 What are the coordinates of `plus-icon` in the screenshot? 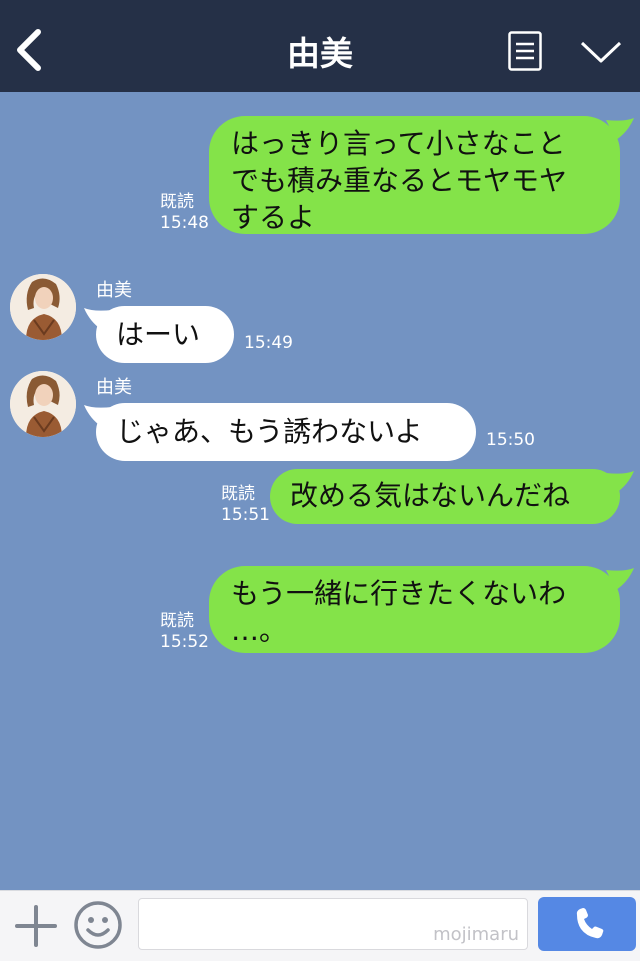 It's located at (36, 926).